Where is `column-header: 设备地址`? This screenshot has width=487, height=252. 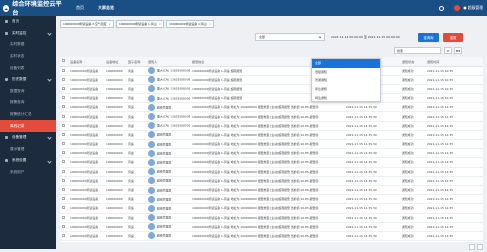
column-header: 设备地址 is located at coordinates (115, 62).